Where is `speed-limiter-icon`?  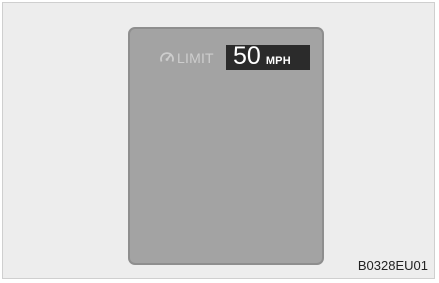 speed-limiter-icon is located at coordinates (167, 57).